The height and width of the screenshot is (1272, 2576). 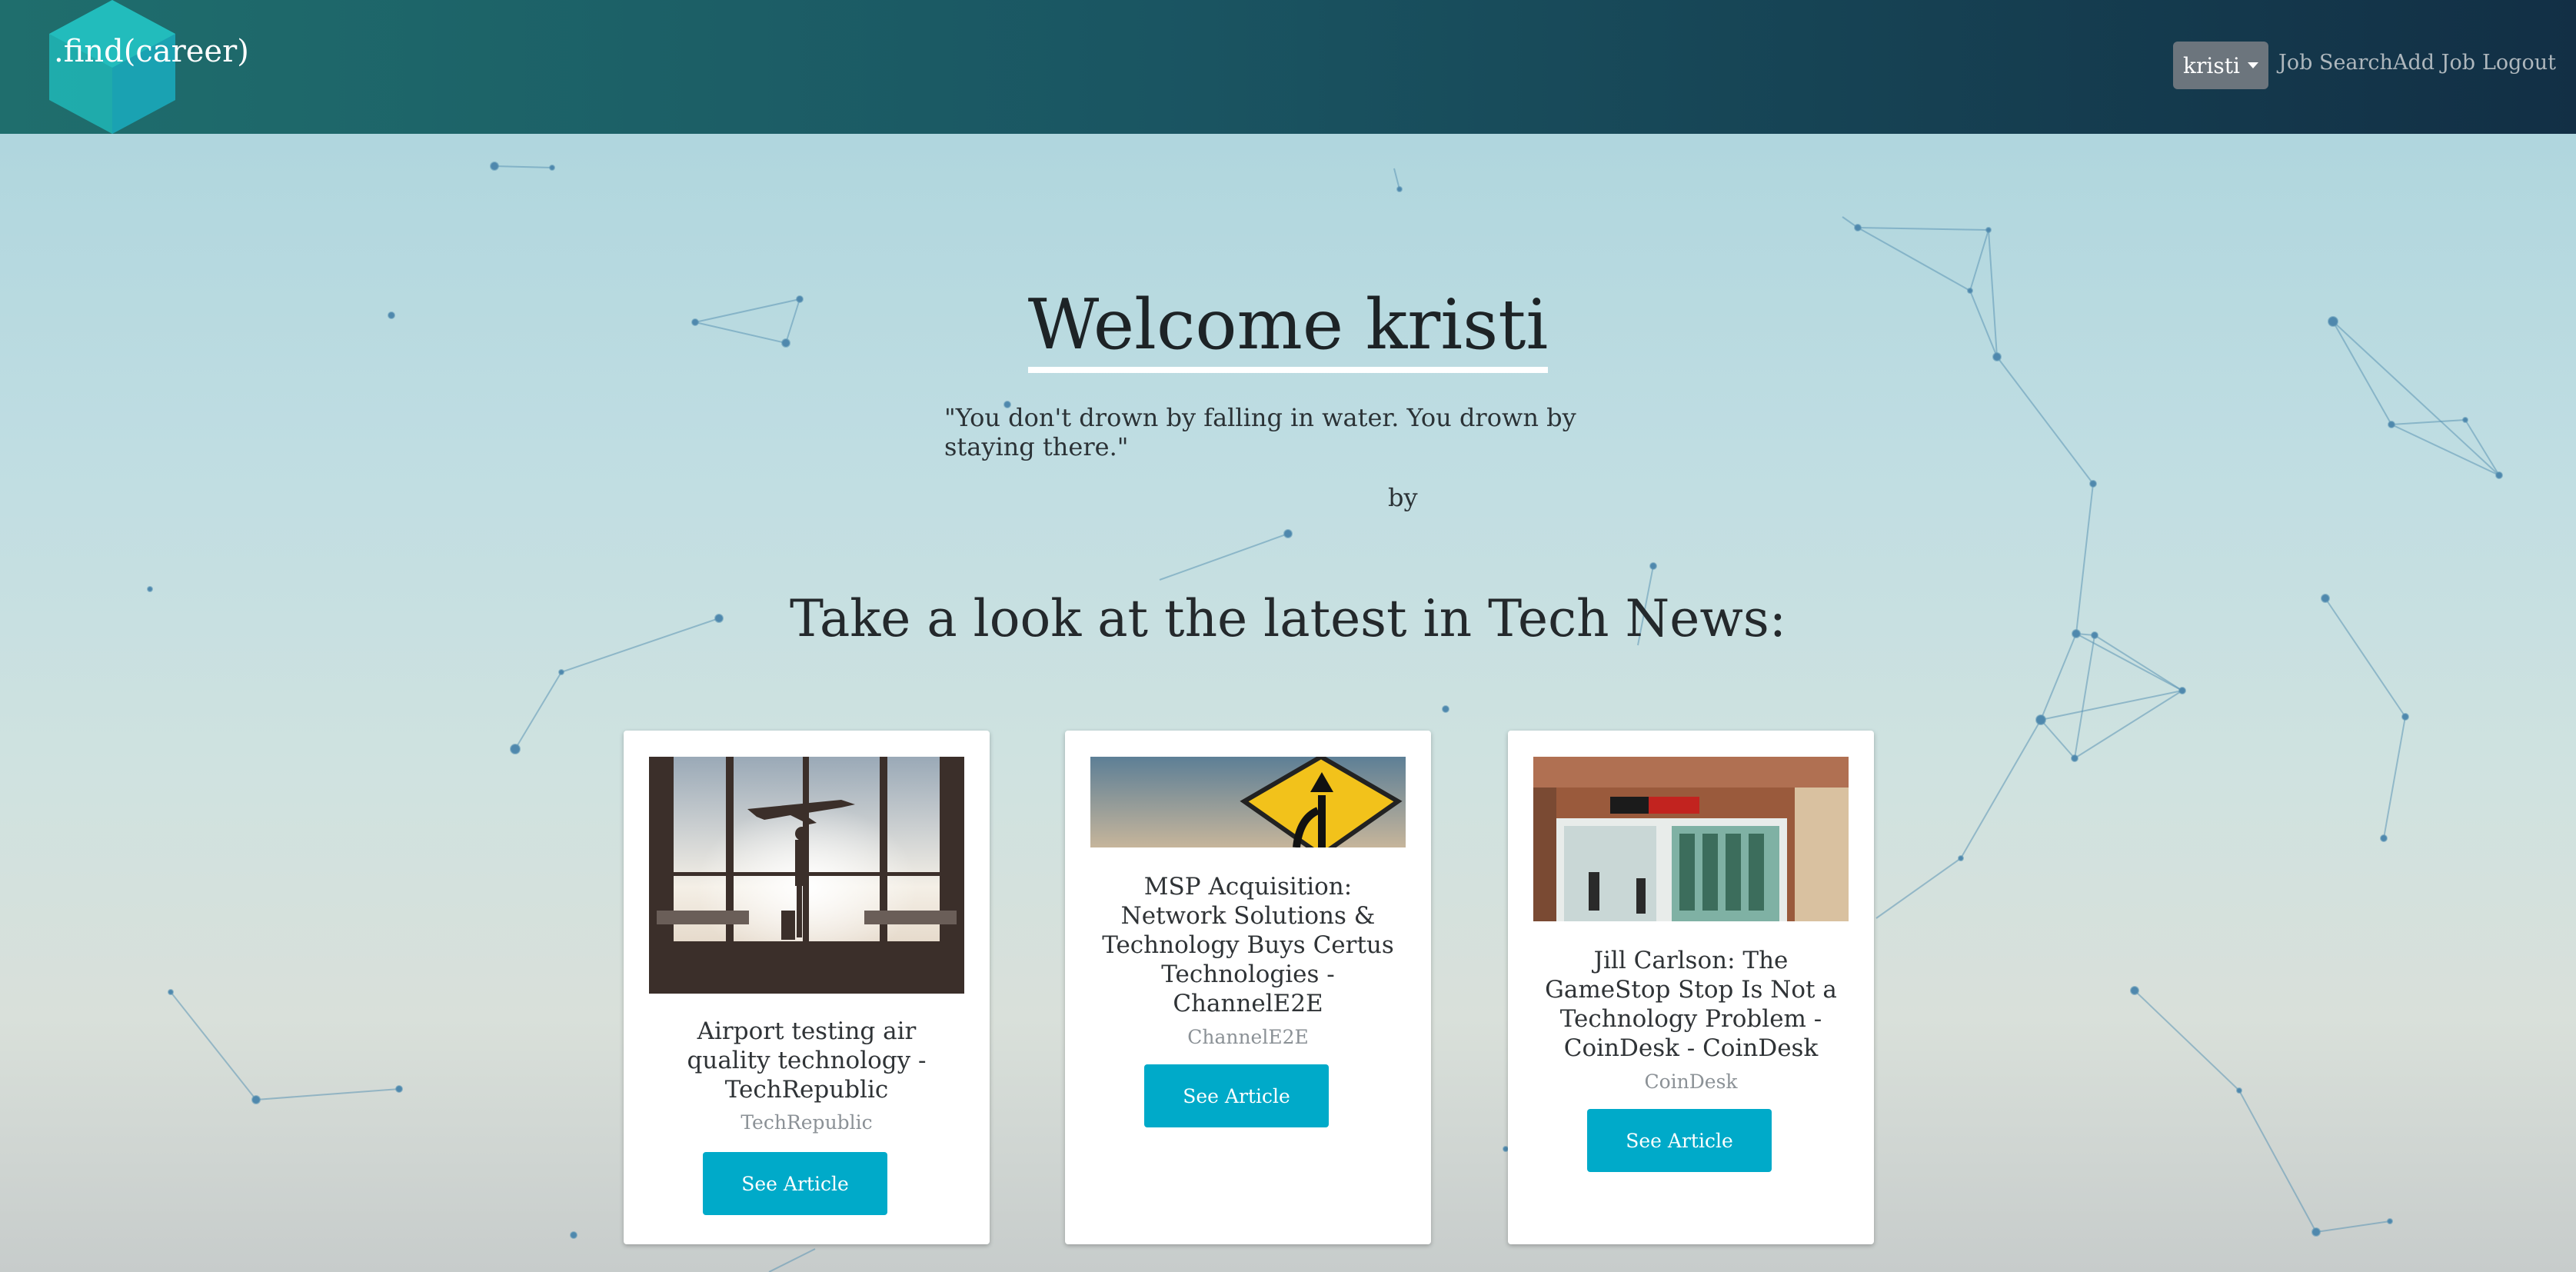 I want to click on article-source: TechRepublic, so click(x=807, y=1122).